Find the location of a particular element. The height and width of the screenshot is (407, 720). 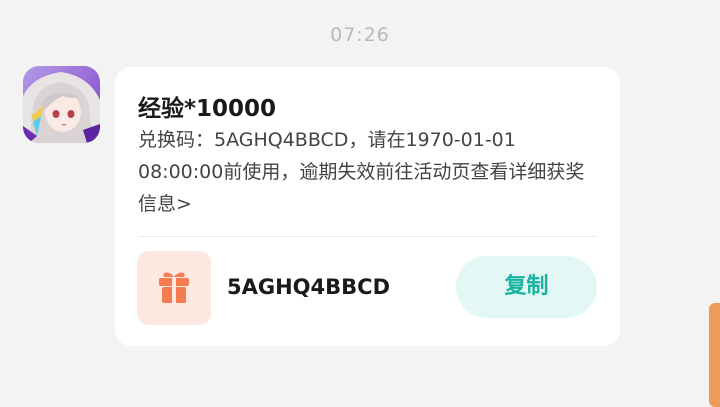

reward-title: 经验*10000 is located at coordinates (207, 109).